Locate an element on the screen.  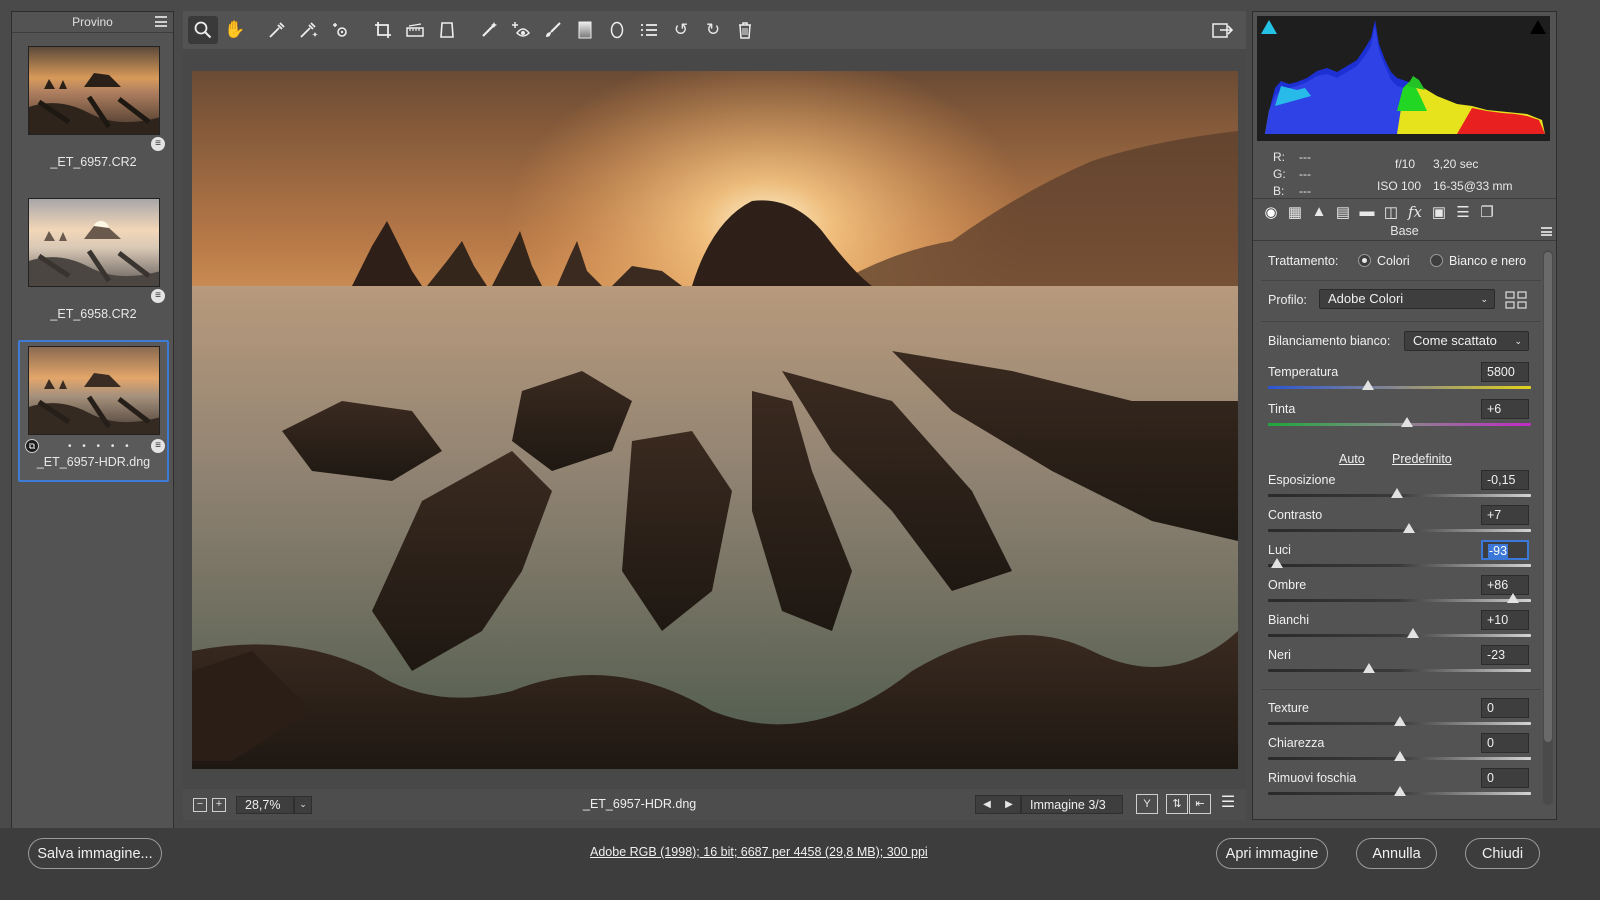
preferences-export-icon is located at coordinates (1223, 30).